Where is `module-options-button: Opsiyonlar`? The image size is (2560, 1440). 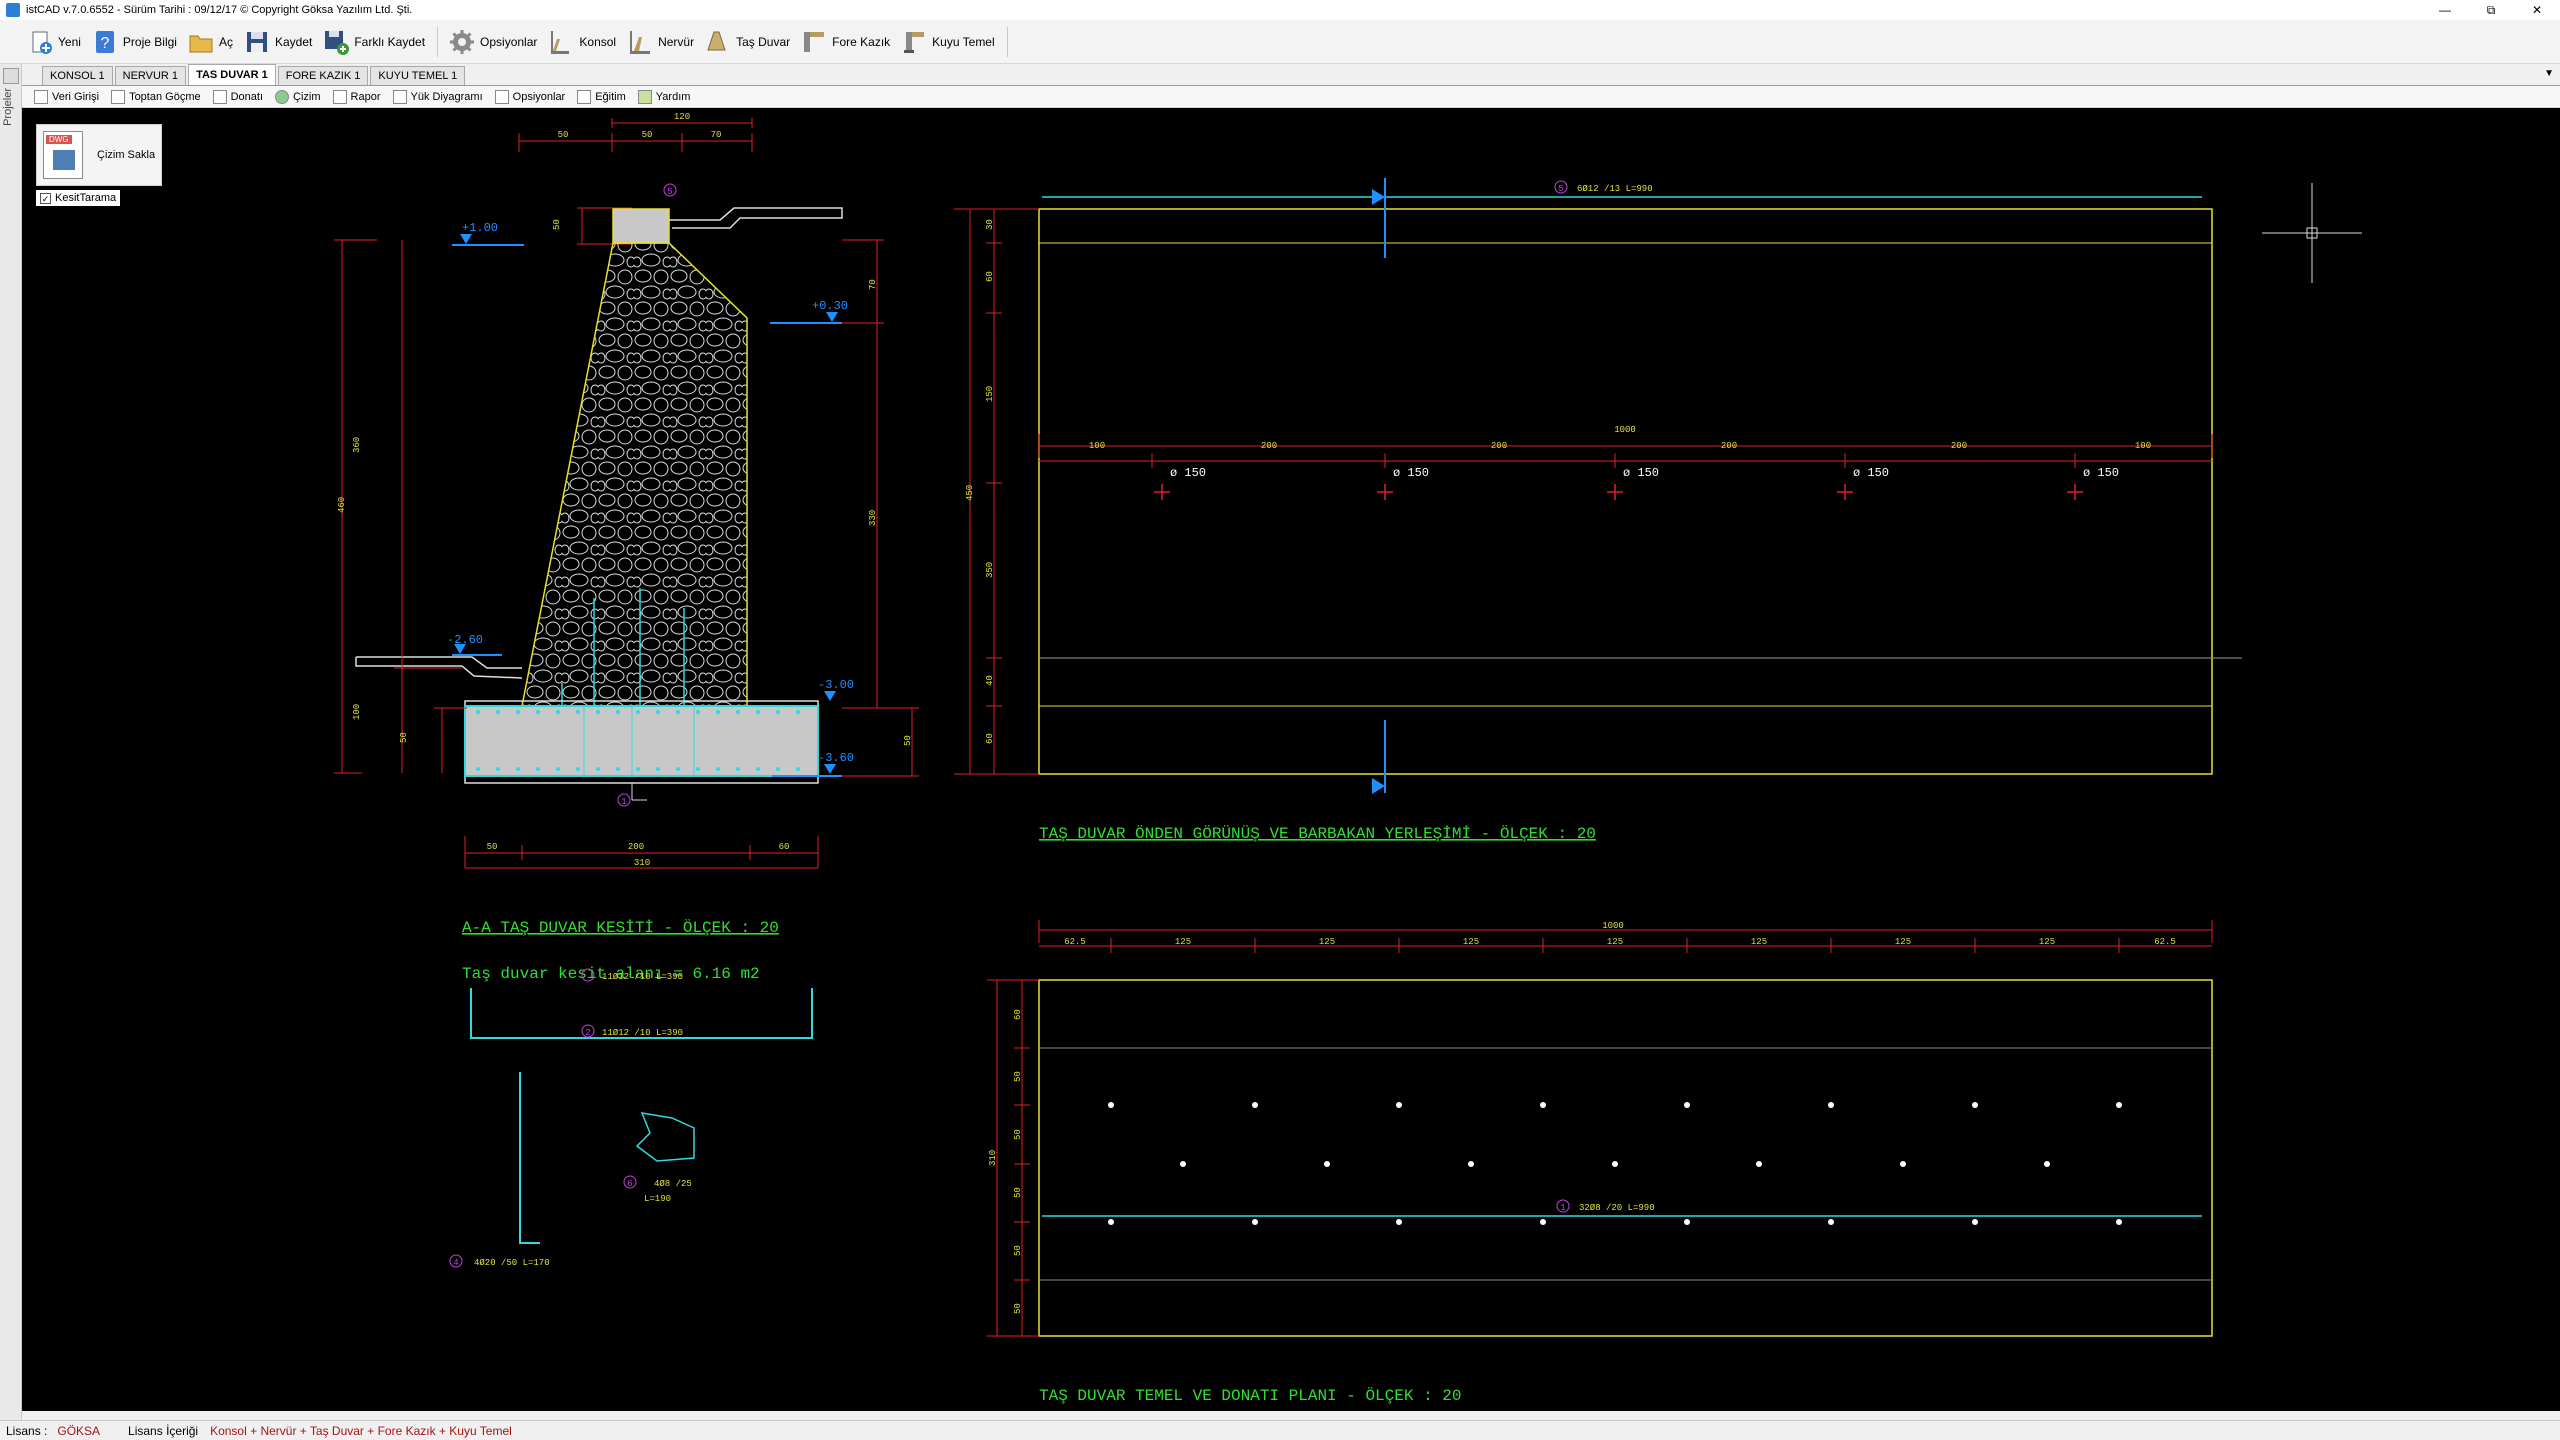
module-options-button: Opsiyonlar is located at coordinates (530, 96).